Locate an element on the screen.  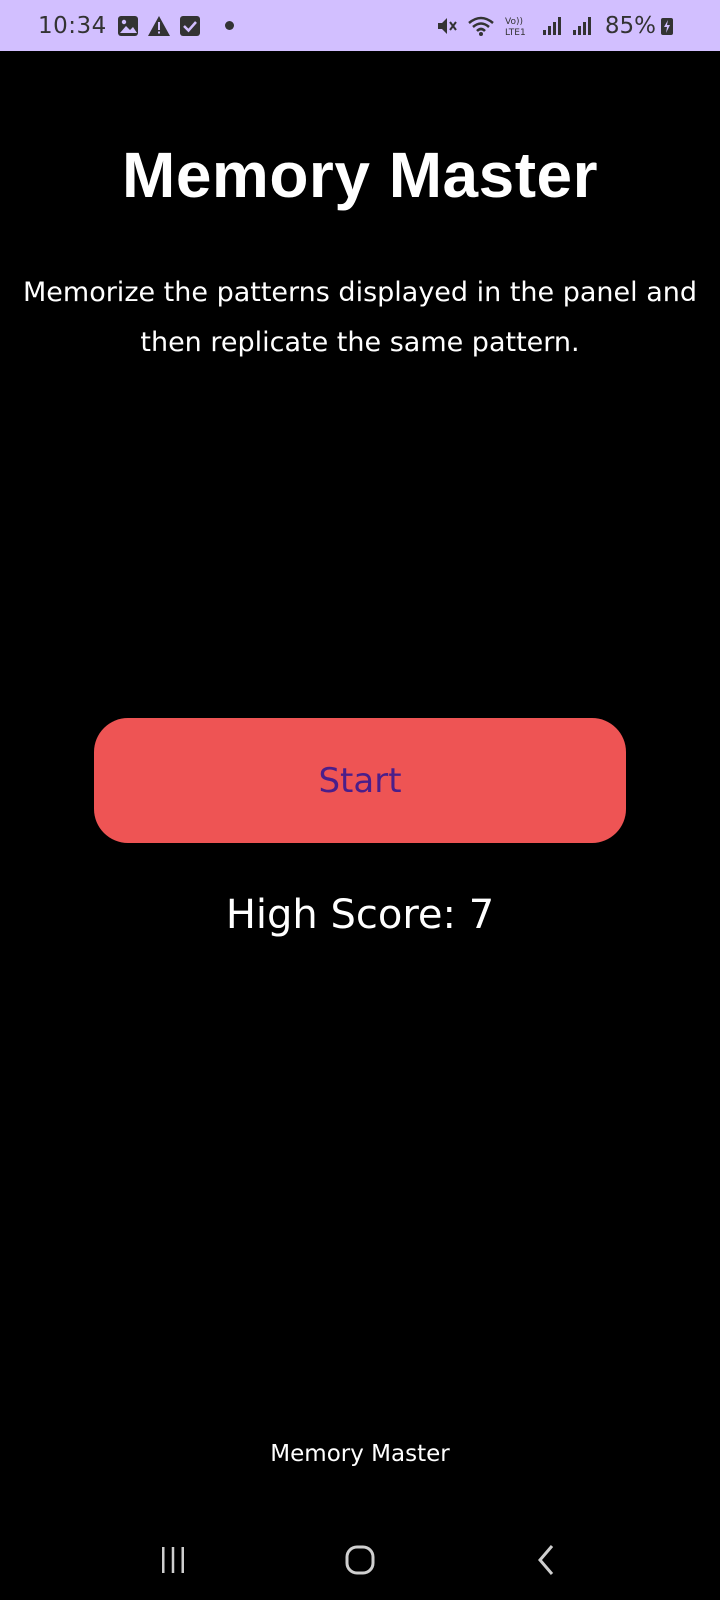
notification-dot-icon is located at coordinates (229, 25).